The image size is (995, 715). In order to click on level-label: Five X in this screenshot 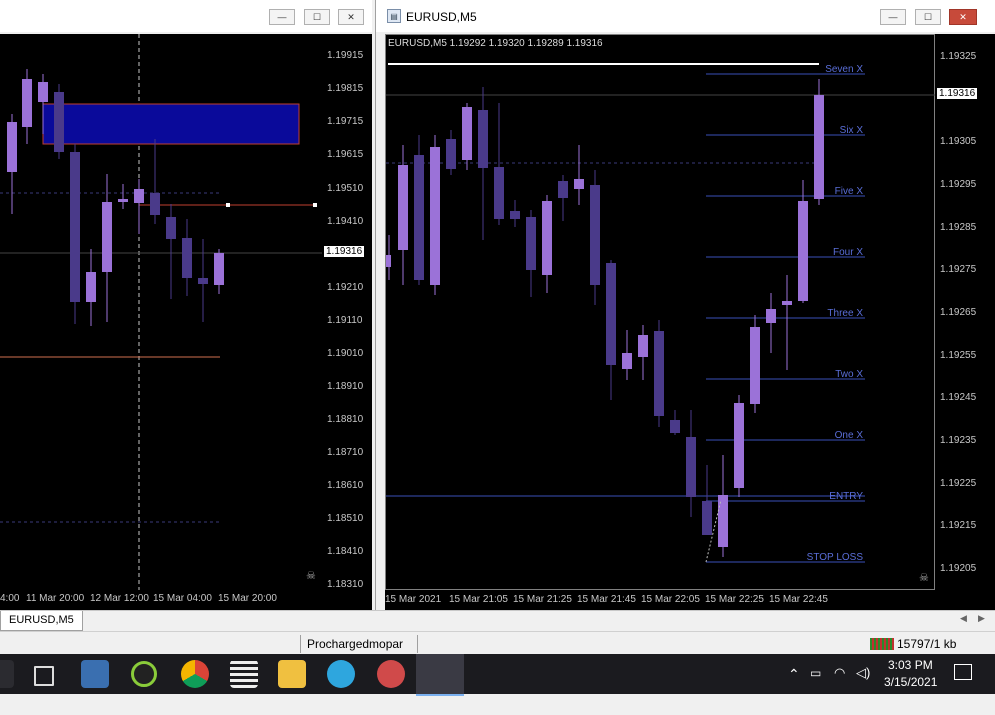, I will do `click(849, 191)`.